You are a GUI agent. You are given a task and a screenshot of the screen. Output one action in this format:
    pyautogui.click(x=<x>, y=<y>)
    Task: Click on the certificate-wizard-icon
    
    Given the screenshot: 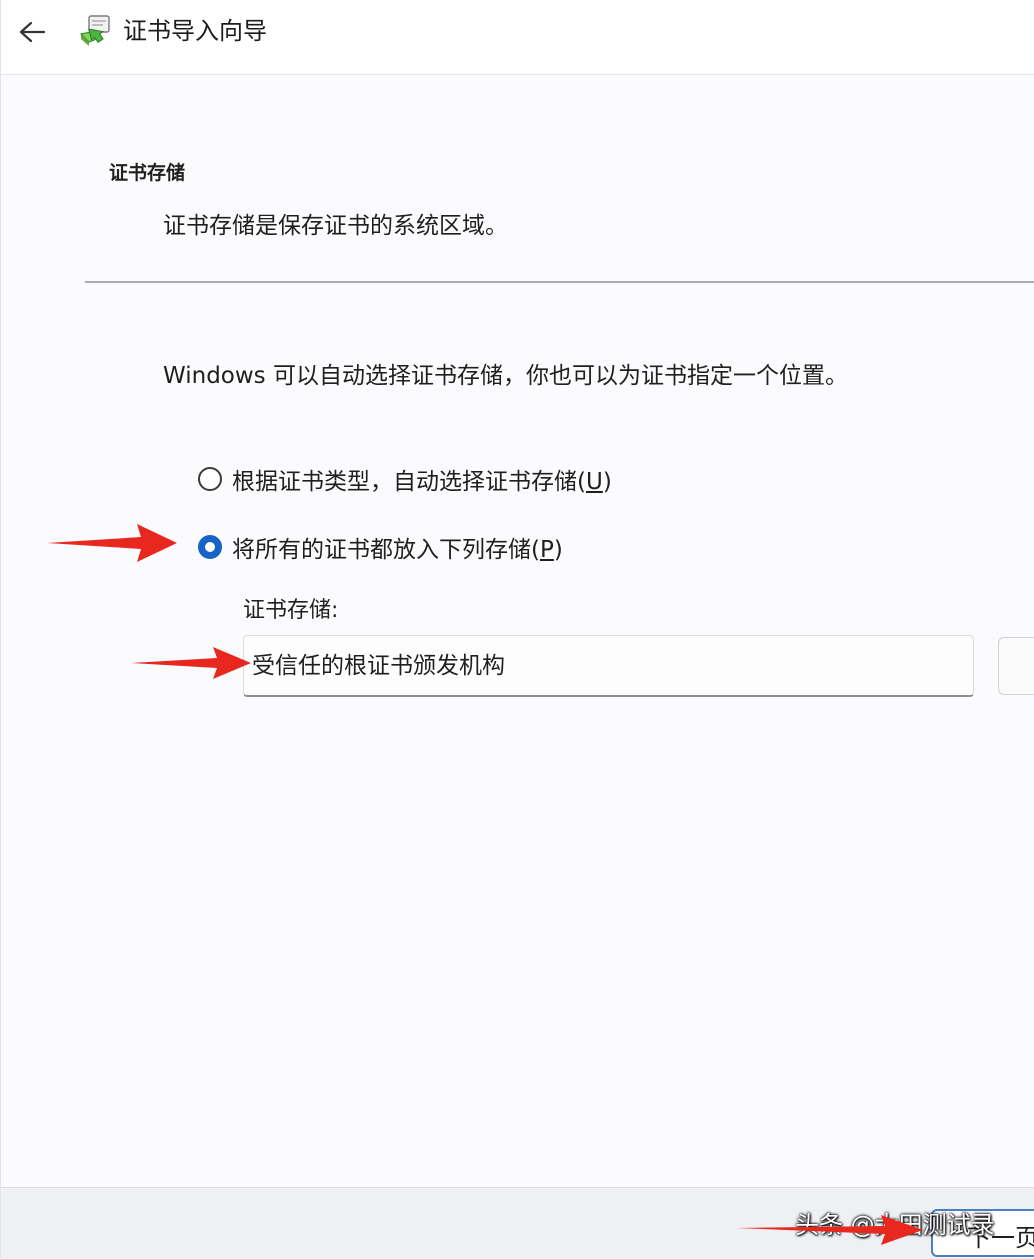 What is the action you would take?
    pyautogui.click(x=94, y=30)
    